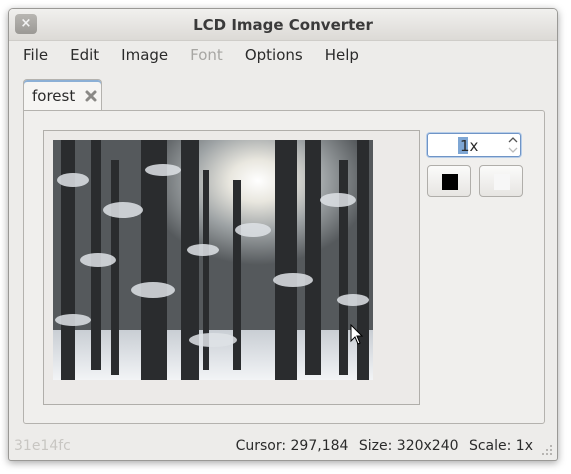 The height and width of the screenshot is (474, 571). What do you see at coordinates (35, 55) in the screenshot?
I see `menu-file: File` at bounding box center [35, 55].